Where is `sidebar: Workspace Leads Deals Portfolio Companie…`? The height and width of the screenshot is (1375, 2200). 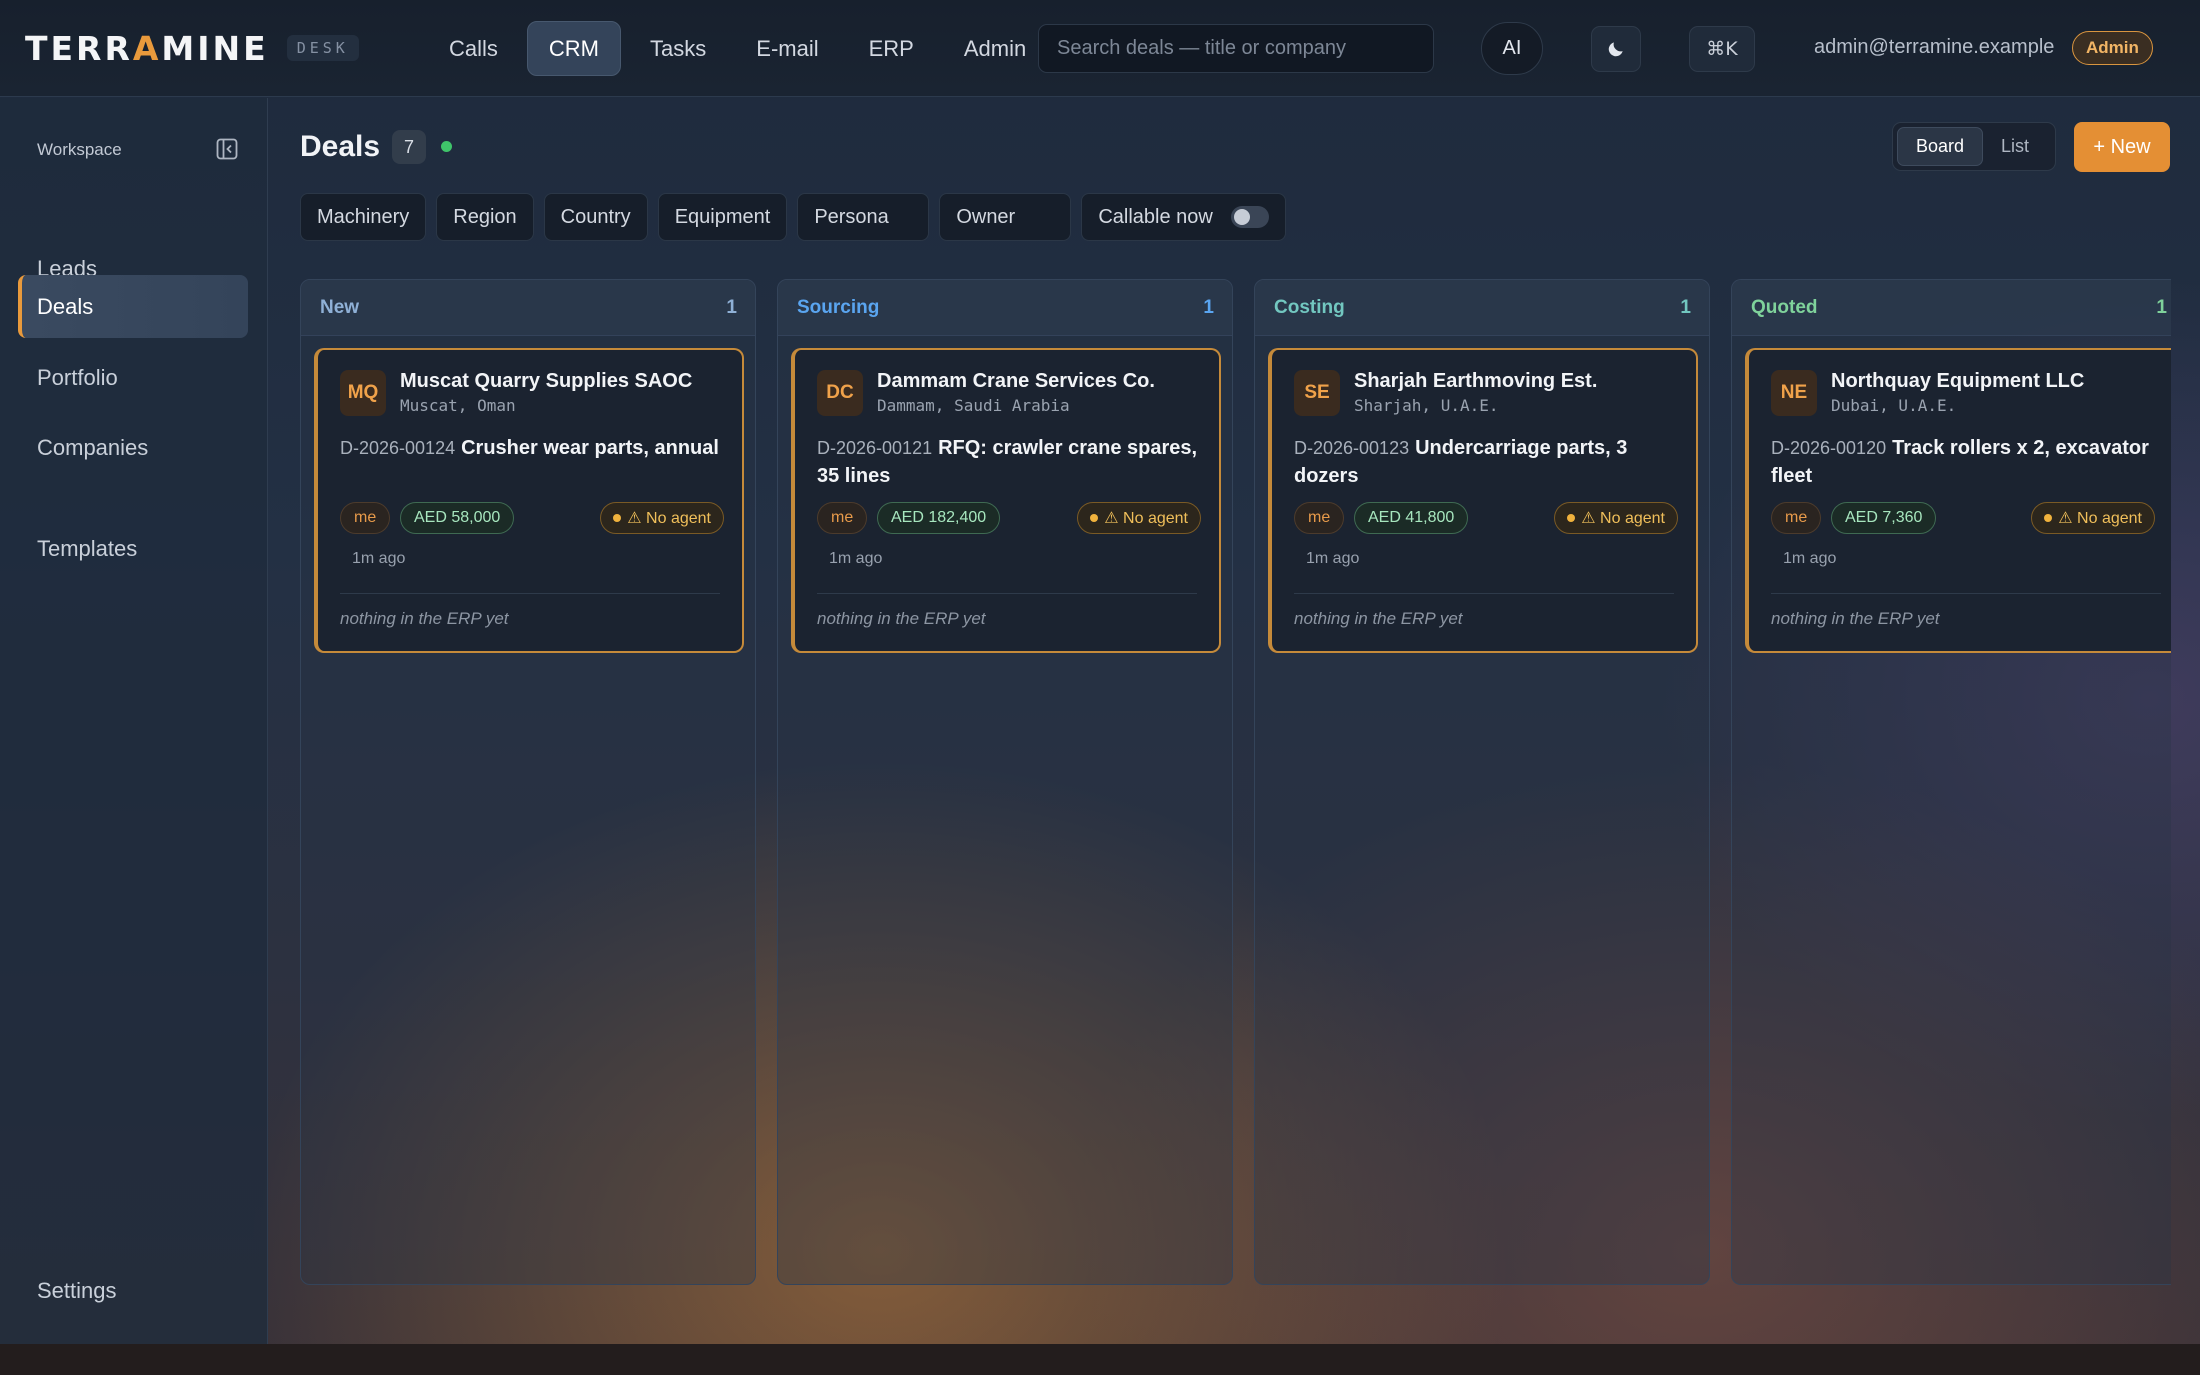
sidebar: Workspace Leads Deals Portfolio Companie… is located at coordinates (134, 721).